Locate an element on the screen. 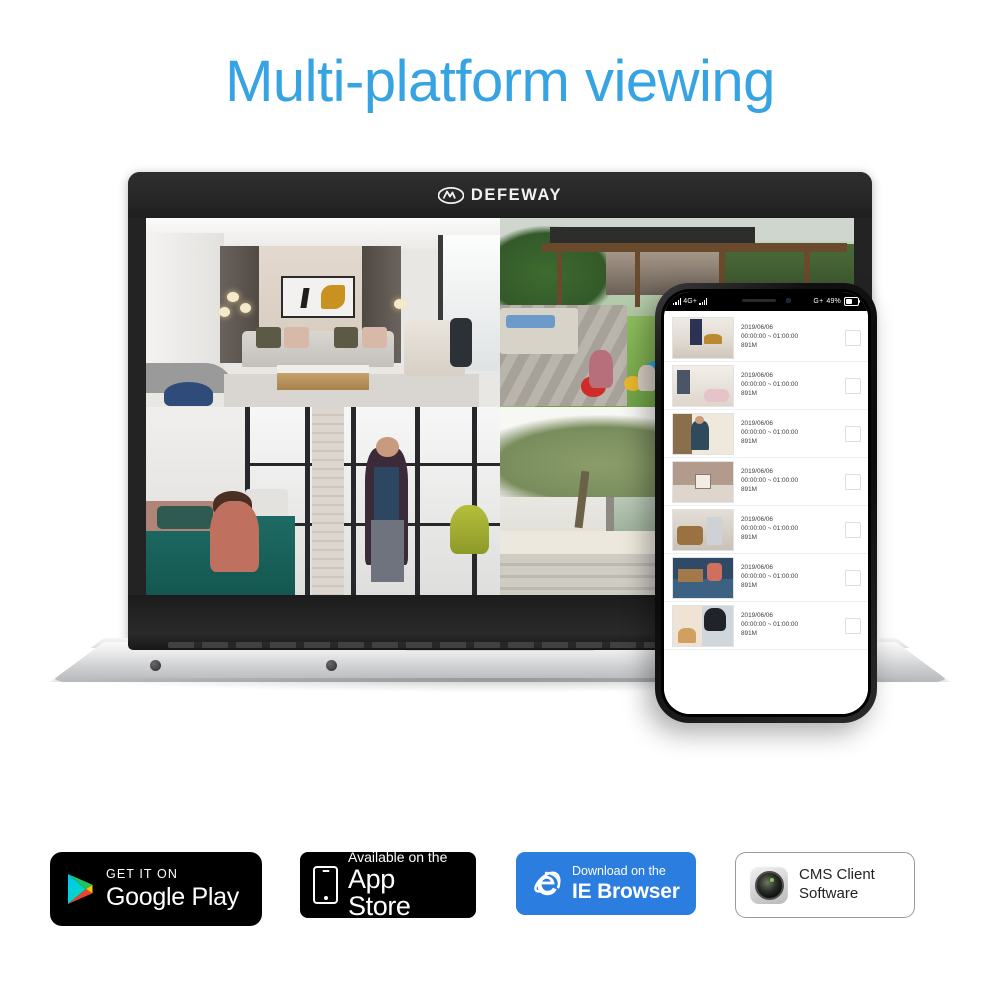  defeway-logo-icon is located at coordinates (450, 195).